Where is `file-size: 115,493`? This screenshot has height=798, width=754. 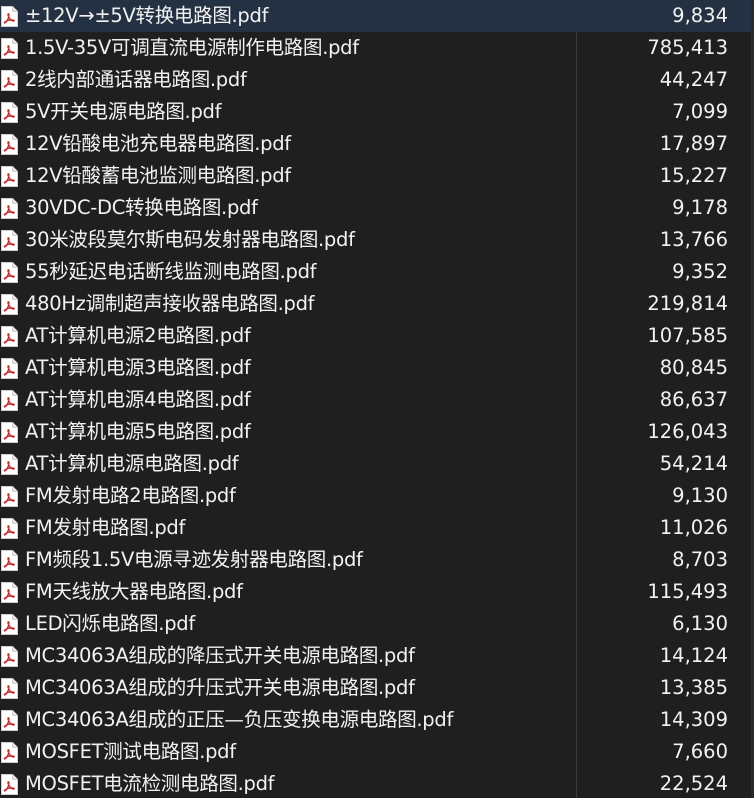 file-size: 115,493 is located at coordinates (687, 591).